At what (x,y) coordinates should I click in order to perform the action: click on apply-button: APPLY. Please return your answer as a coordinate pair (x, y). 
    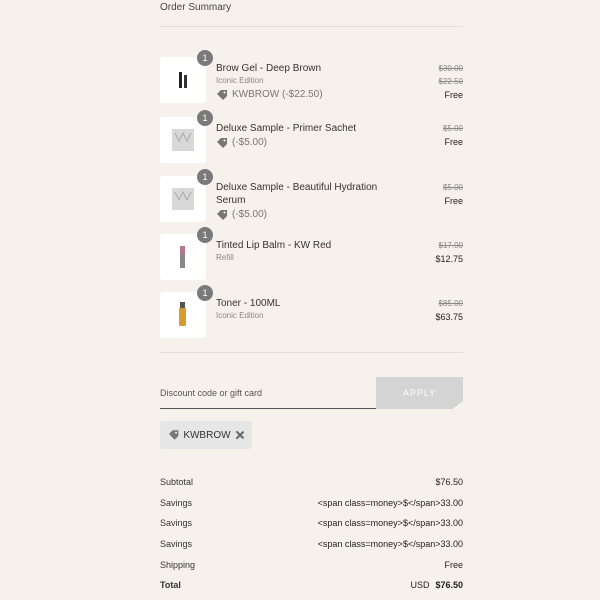
    Looking at the image, I should click on (419, 393).